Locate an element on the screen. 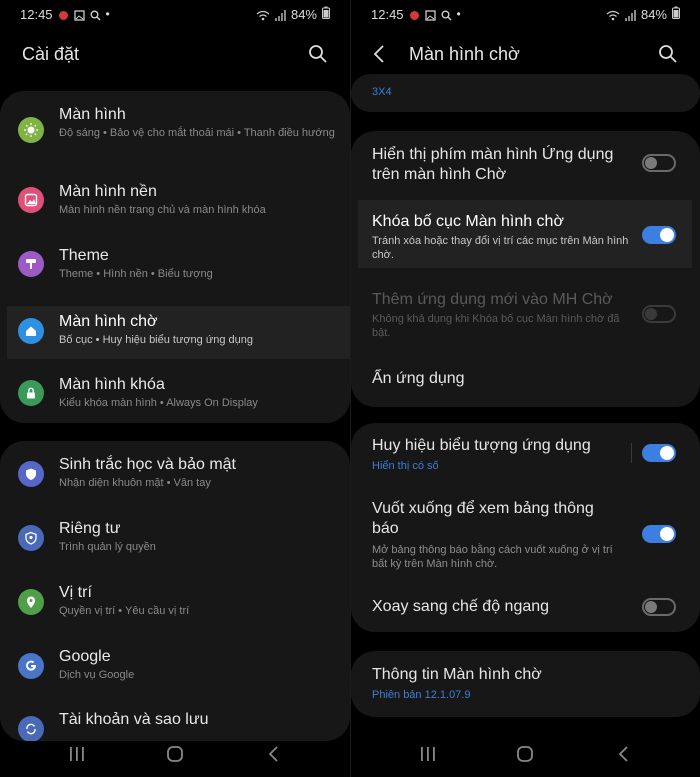 Image resolution: width=700 pixels, height=777 pixels. gallery-icon is located at coordinates (430, 15).